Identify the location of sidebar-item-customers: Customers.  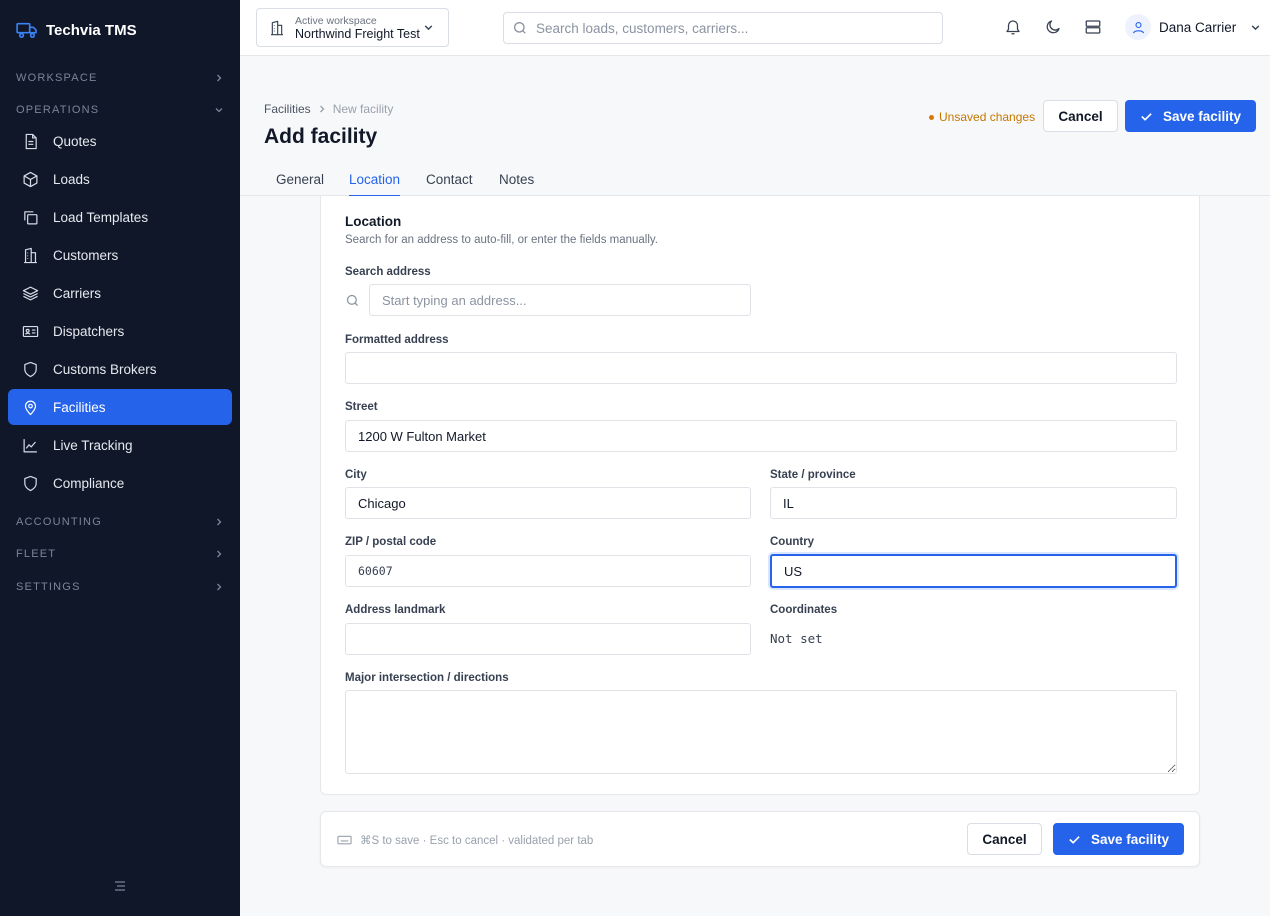
(120, 255).